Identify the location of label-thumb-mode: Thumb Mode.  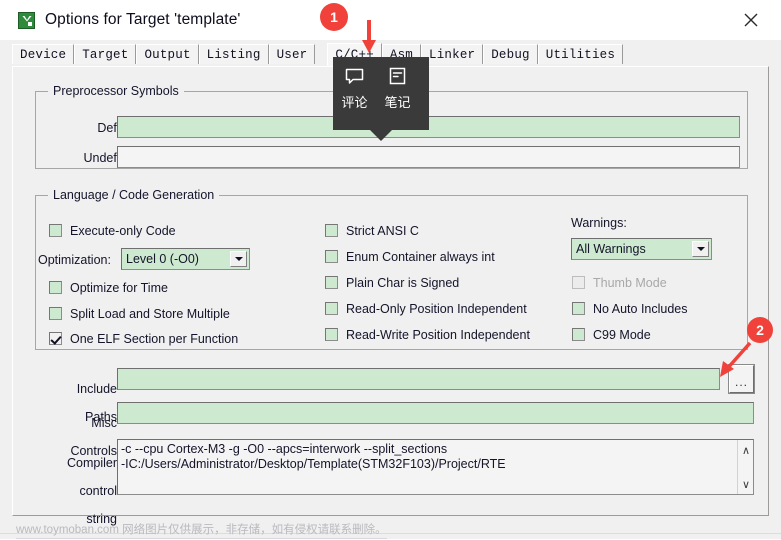
(630, 283).